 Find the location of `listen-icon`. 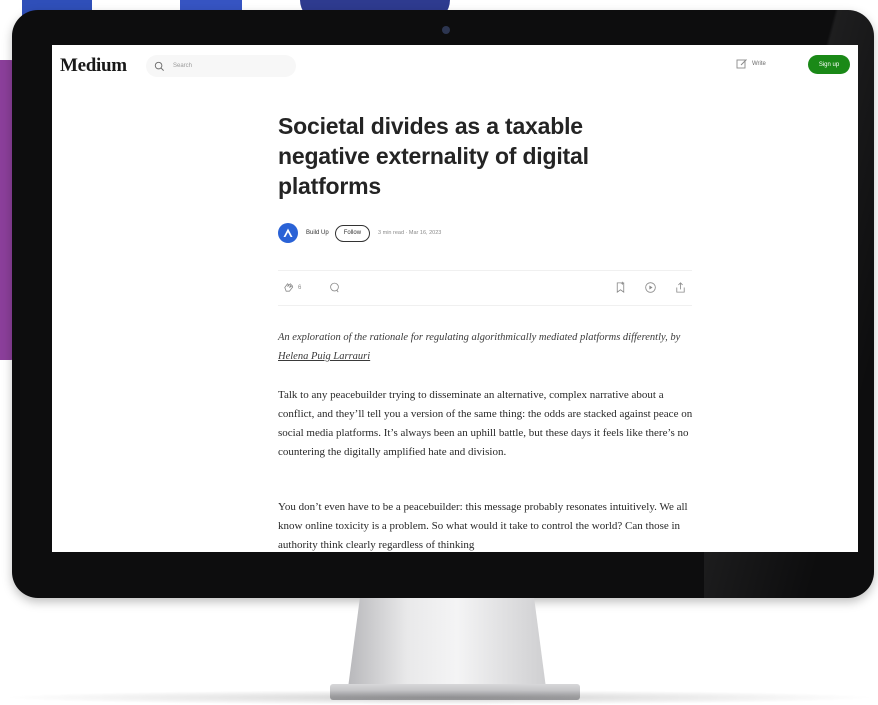

listen-icon is located at coordinates (650, 287).